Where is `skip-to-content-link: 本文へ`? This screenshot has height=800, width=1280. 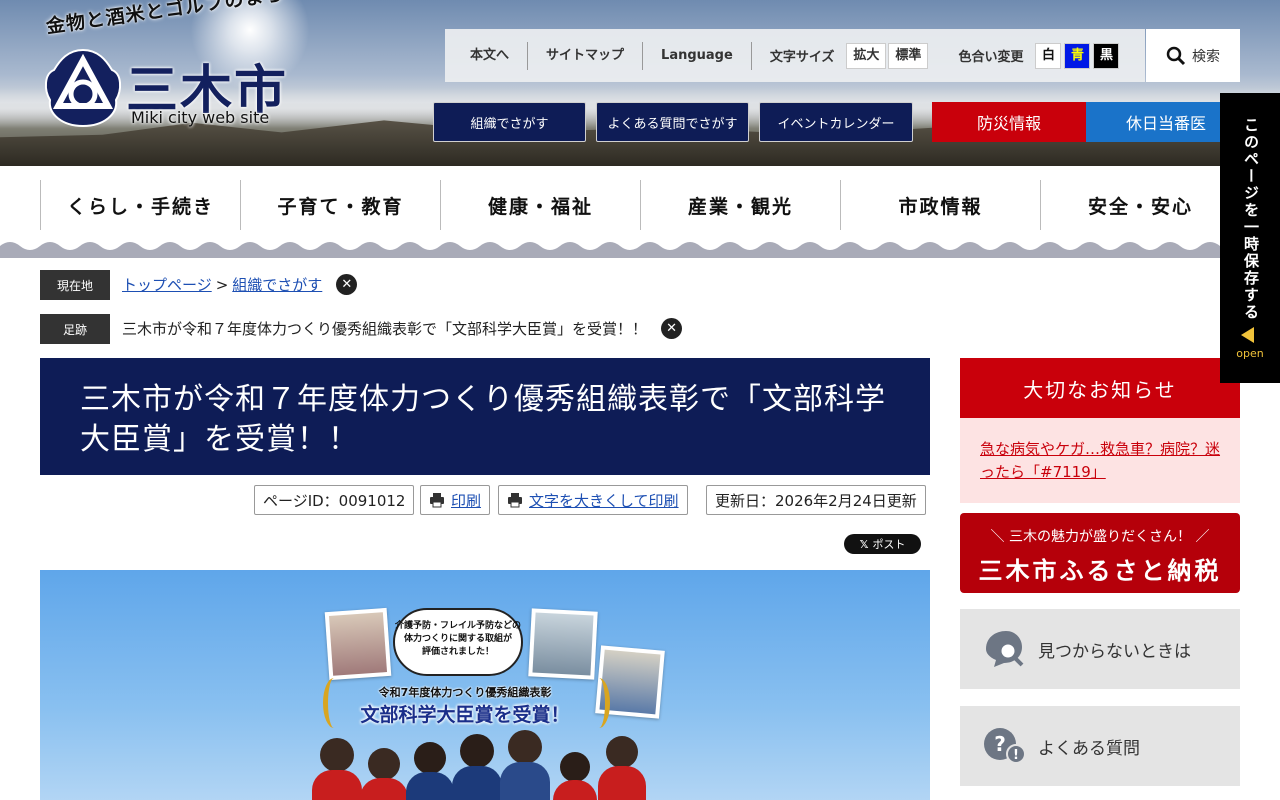
skip-to-content-link: 本文へ is located at coordinates (487, 55).